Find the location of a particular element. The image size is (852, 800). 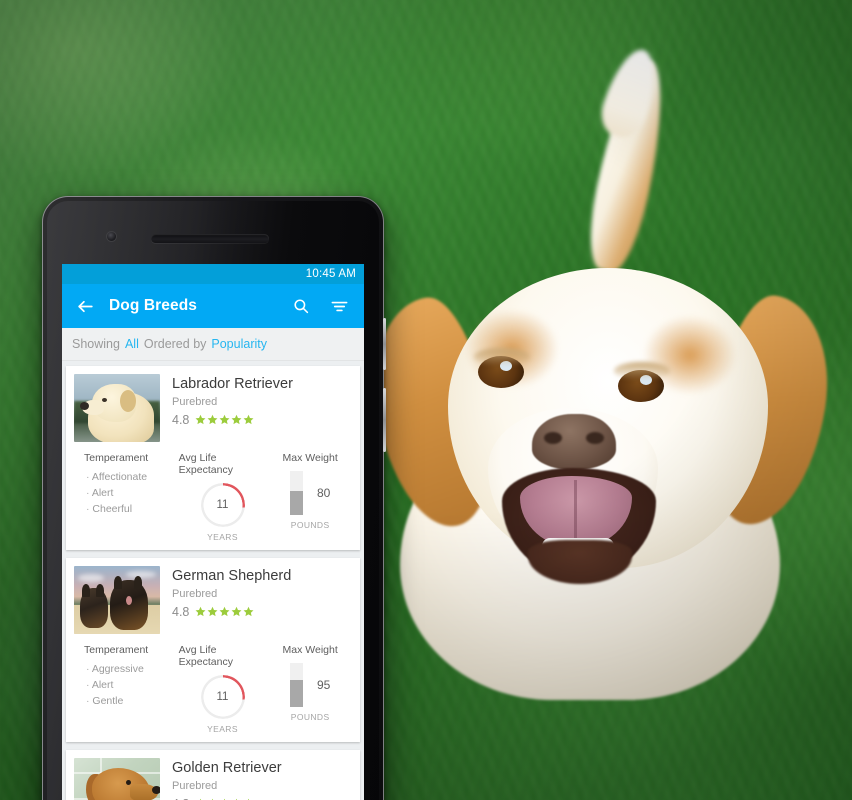

showing-label: Showing is located at coordinates (96, 344).